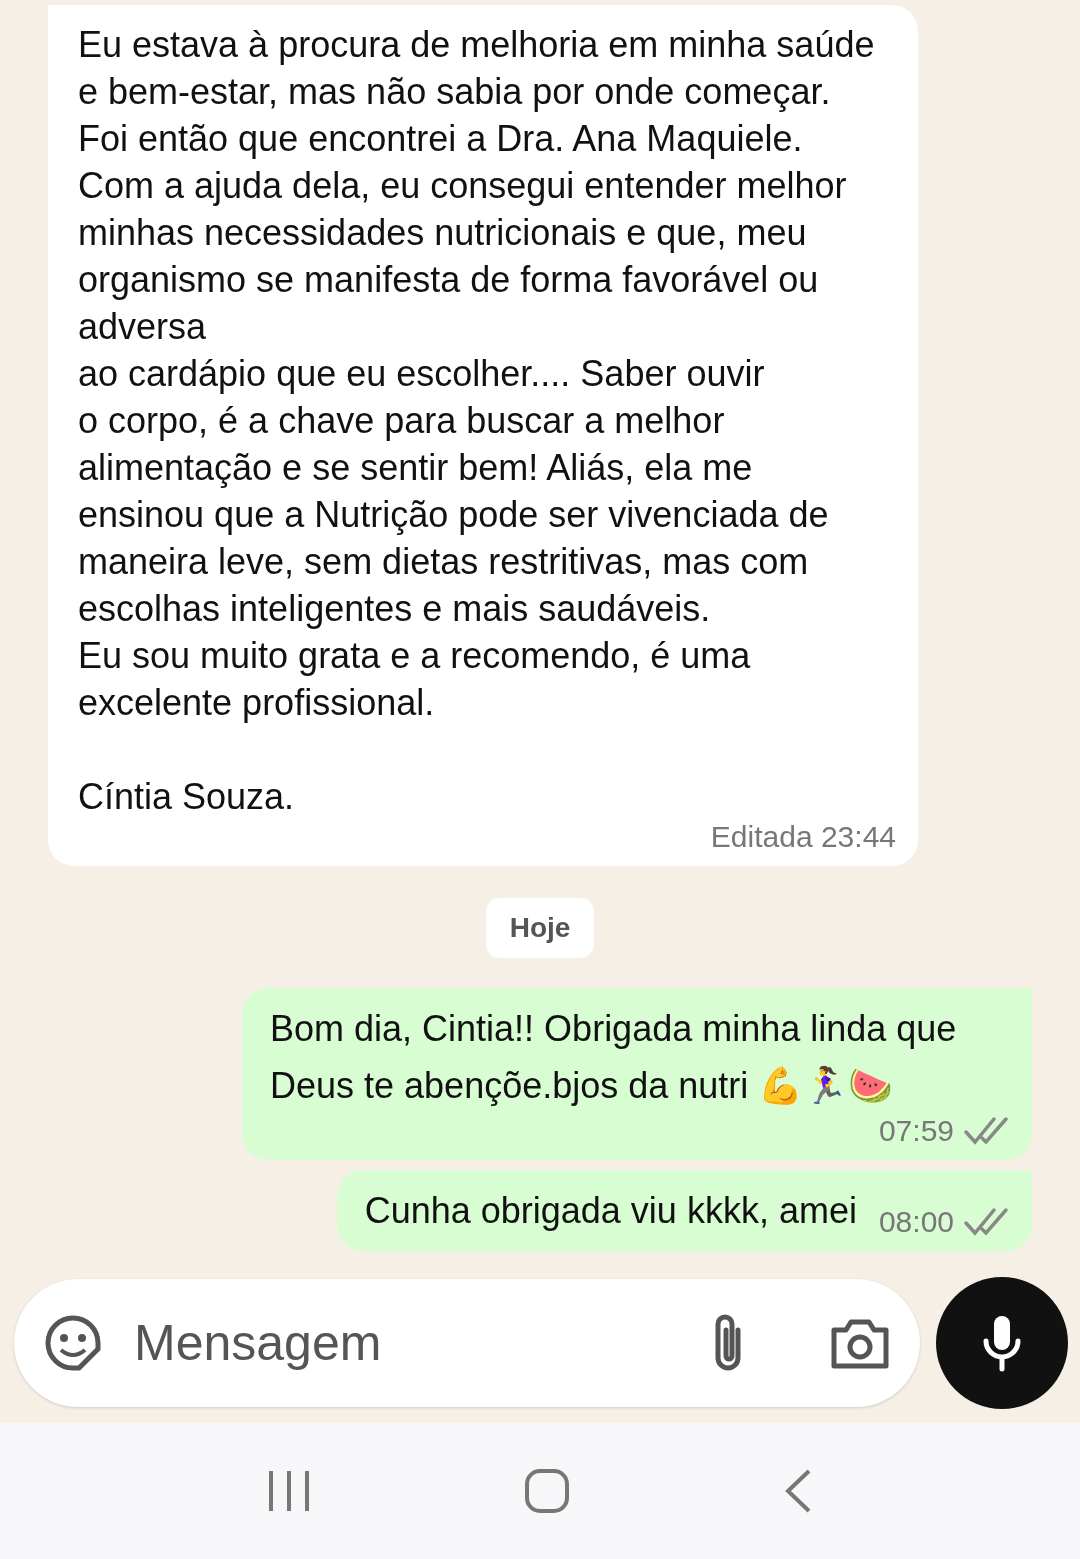  I want to click on message-time: 08:00, so click(916, 1222).